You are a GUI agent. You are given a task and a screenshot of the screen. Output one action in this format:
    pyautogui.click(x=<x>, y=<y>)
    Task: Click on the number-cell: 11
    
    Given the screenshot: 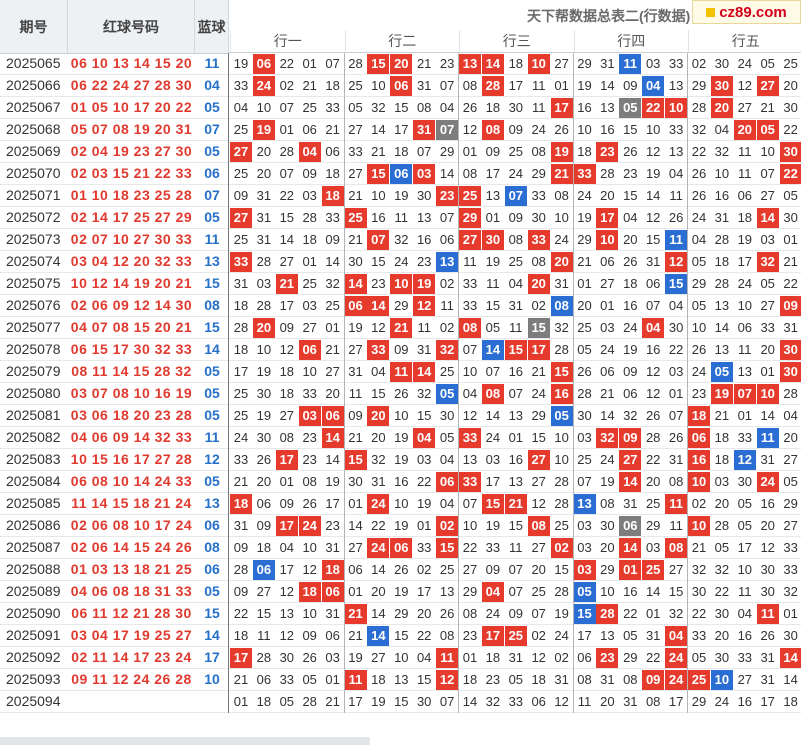 What is the action you would take?
    pyautogui.click(x=585, y=702)
    